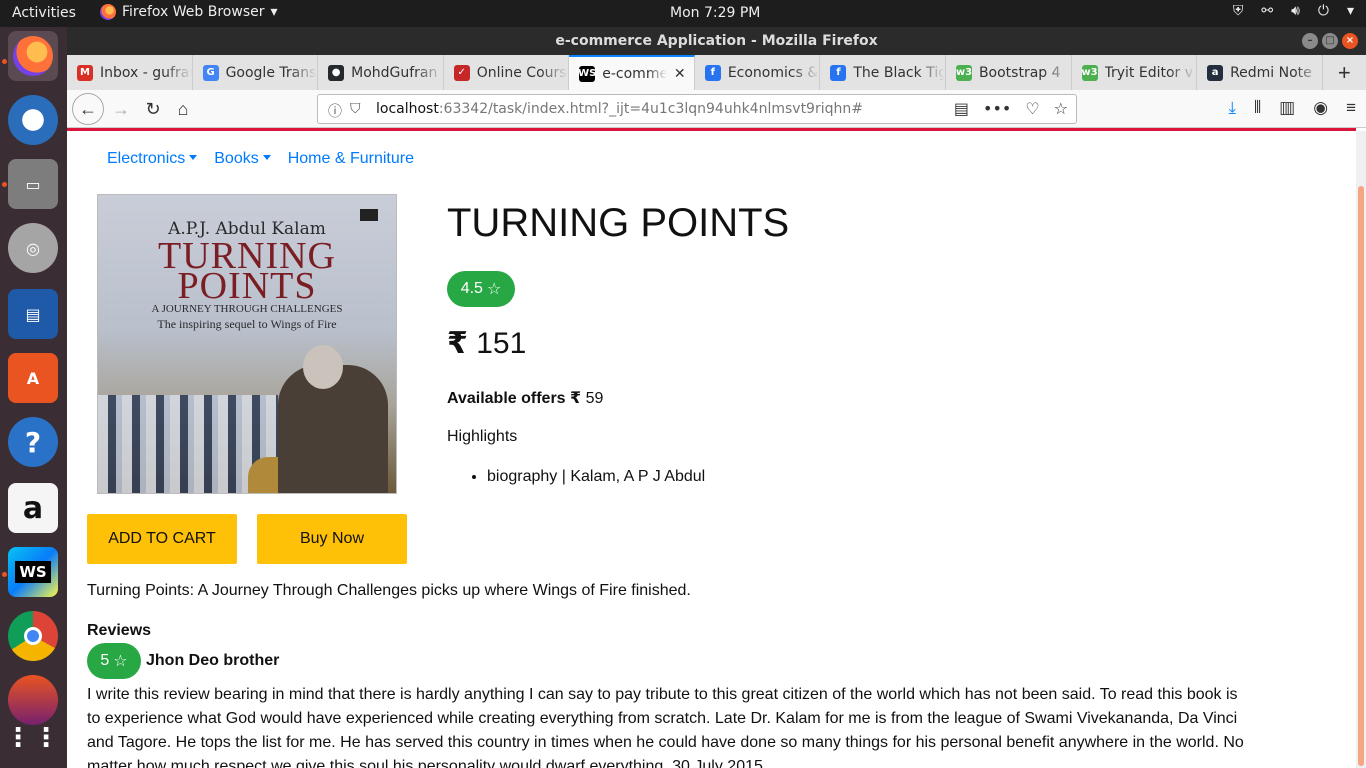 The width and height of the screenshot is (1366, 768). Describe the element at coordinates (105, 660) in the screenshot. I see `review-rating-value: 5` at that location.